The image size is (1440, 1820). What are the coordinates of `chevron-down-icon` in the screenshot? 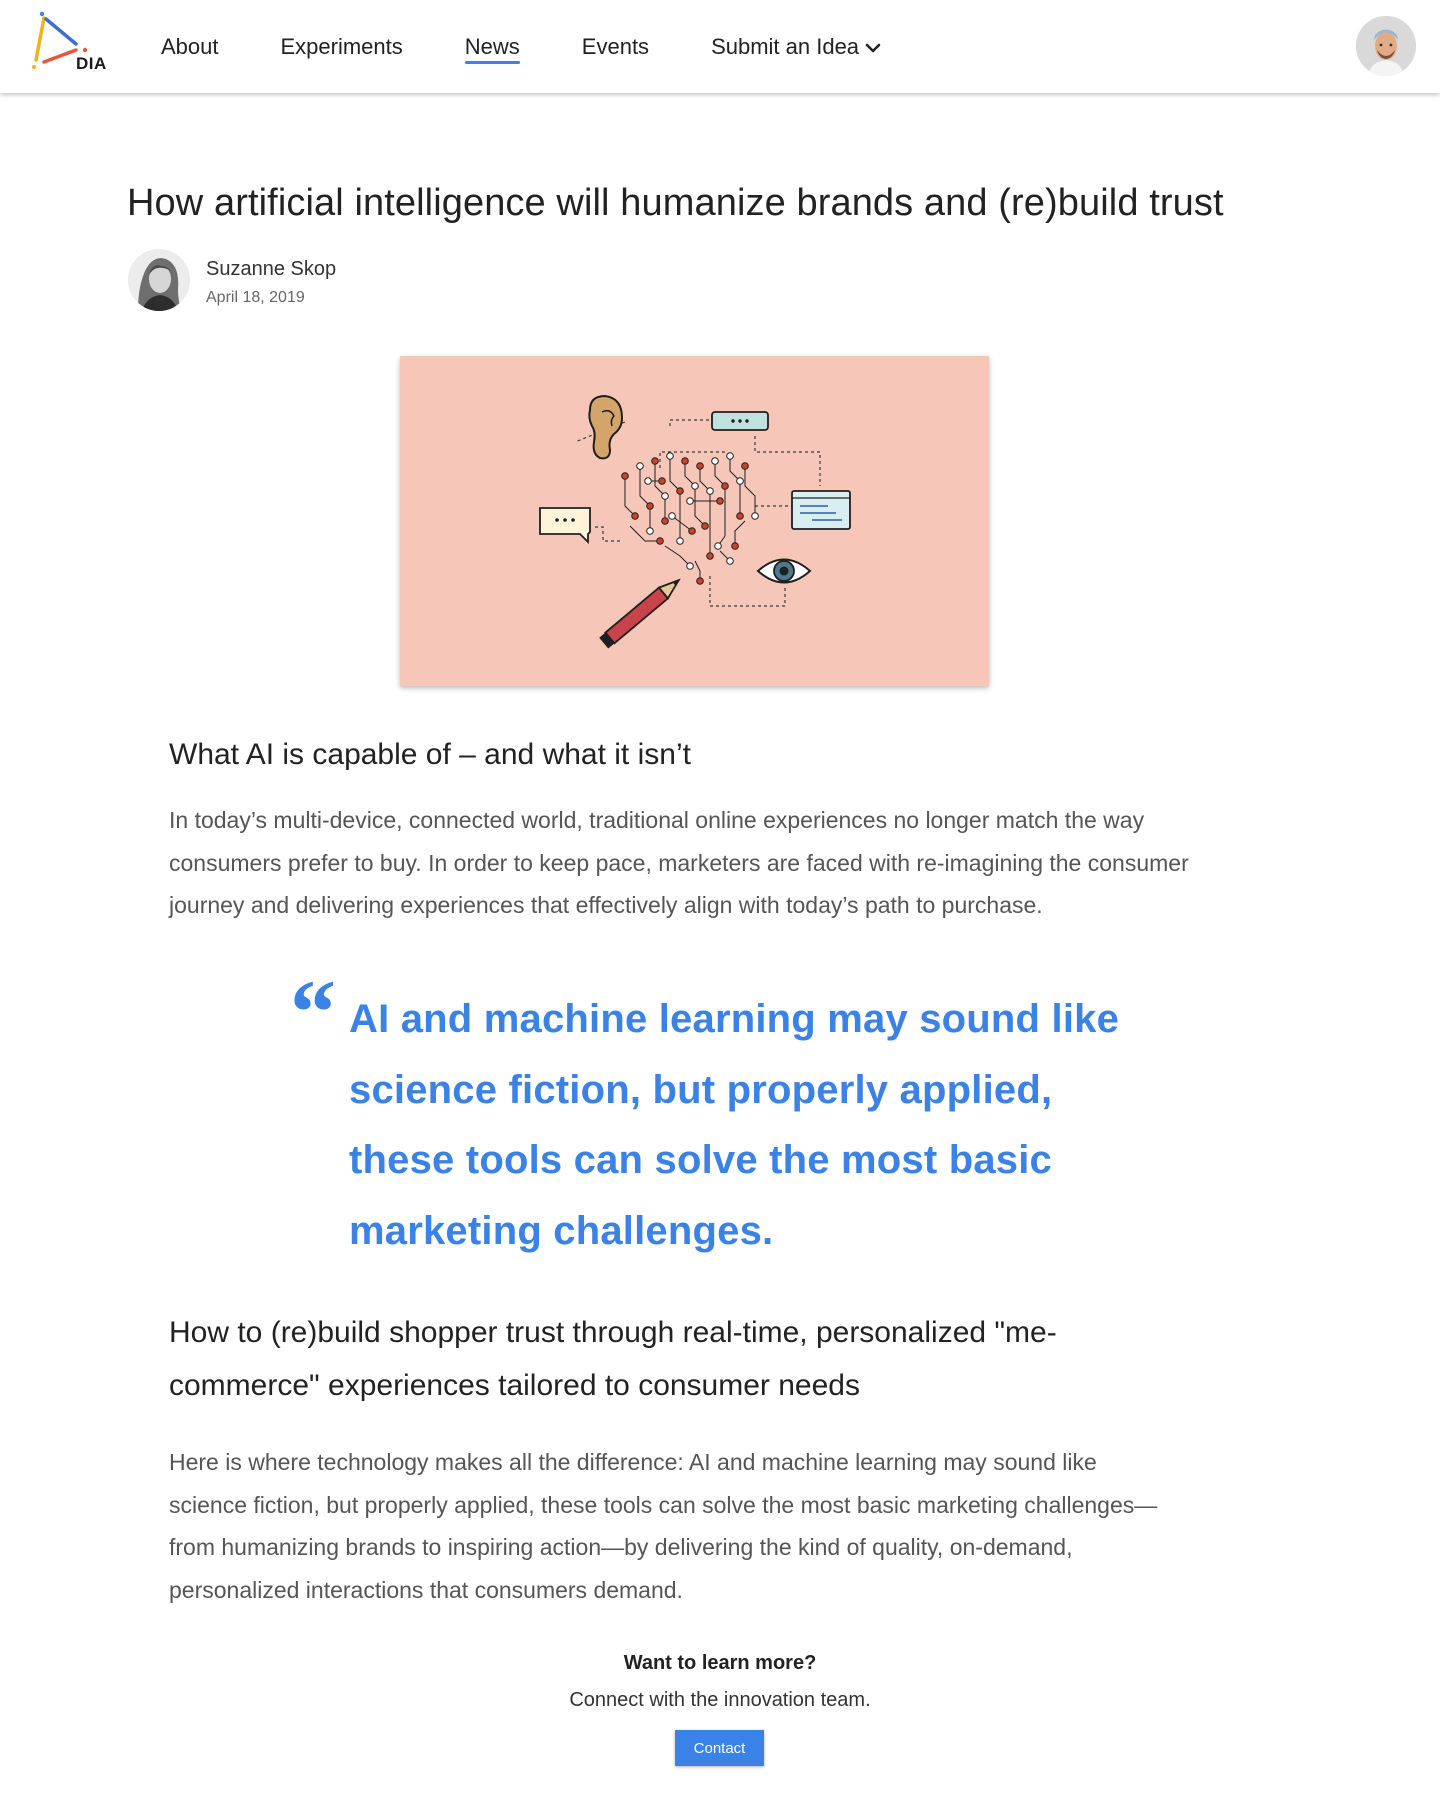 It's located at (873, 48).